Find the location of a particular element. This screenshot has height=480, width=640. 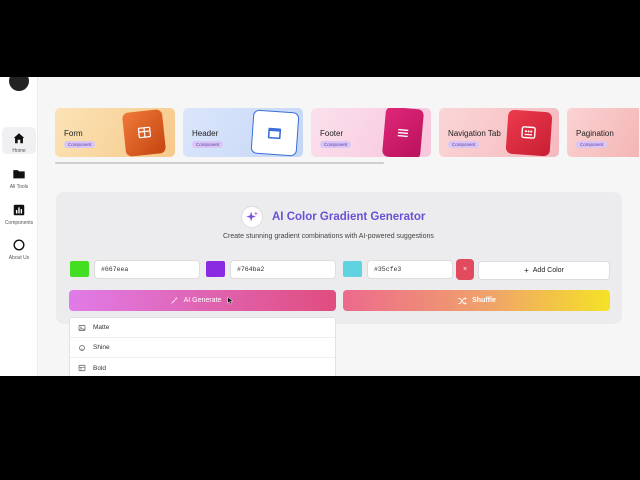

card-footer: Footer Component is located at coordinates (371, 132).